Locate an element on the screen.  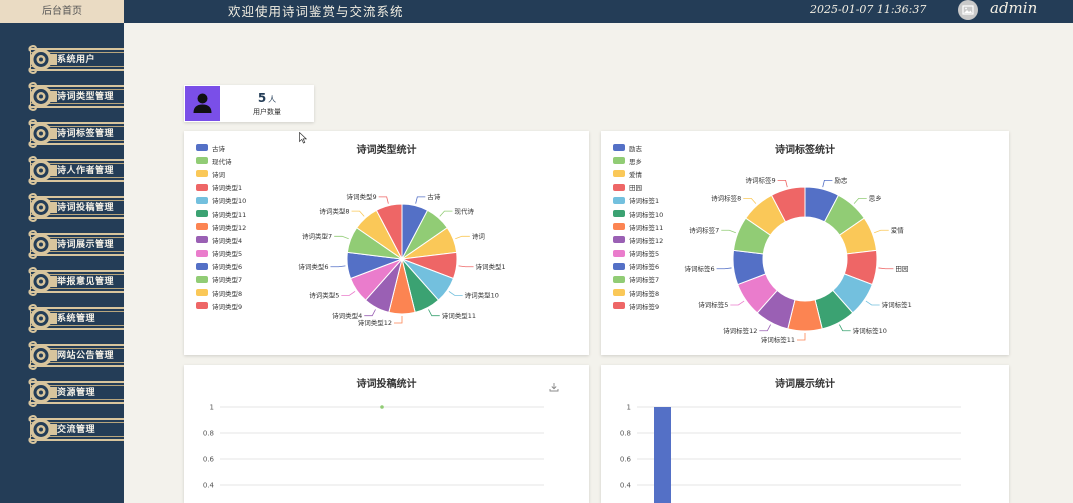
slice-label: 诗词类型9 is located at coordinates (362, 196).